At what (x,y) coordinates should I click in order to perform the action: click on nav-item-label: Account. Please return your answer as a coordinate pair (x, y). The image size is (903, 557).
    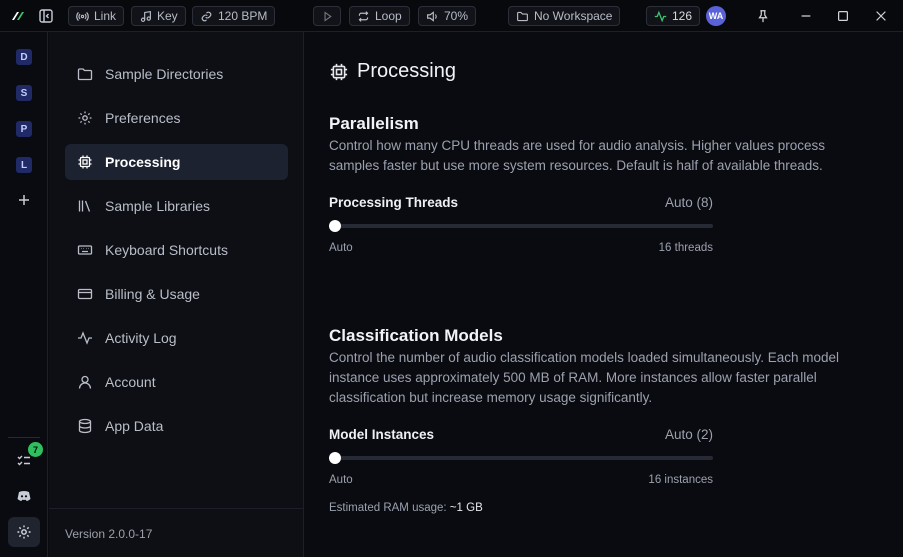
    Looking at the image, I should click on (130, 382).